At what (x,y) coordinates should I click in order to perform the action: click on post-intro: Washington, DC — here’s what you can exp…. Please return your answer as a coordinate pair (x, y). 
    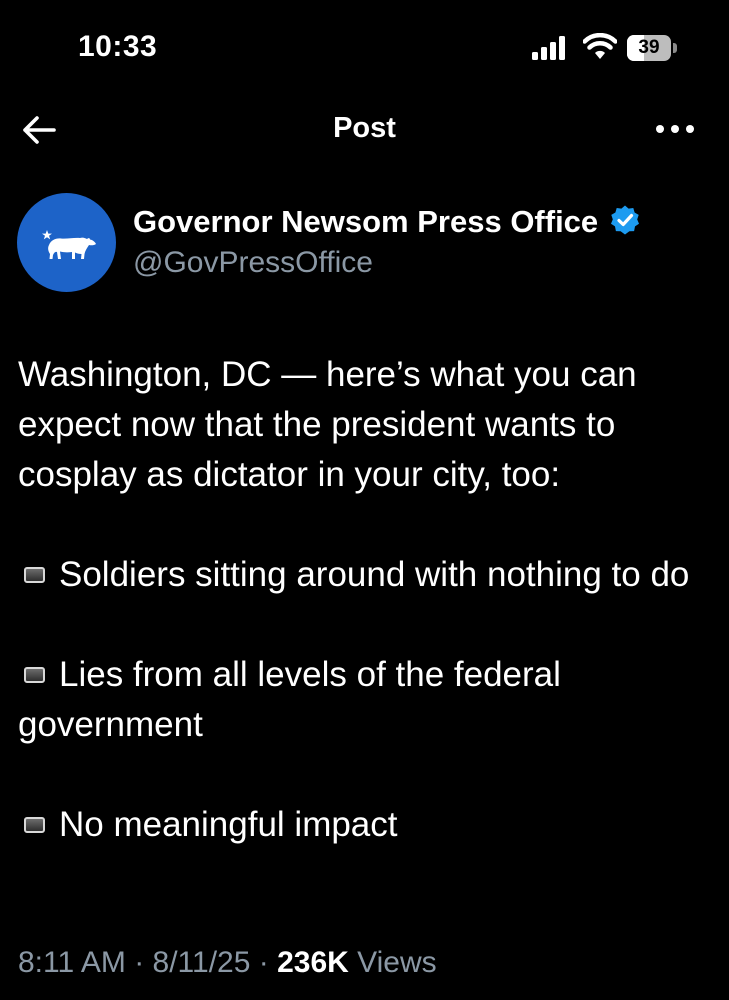
    Looking at the image, I should click on (327, 424).